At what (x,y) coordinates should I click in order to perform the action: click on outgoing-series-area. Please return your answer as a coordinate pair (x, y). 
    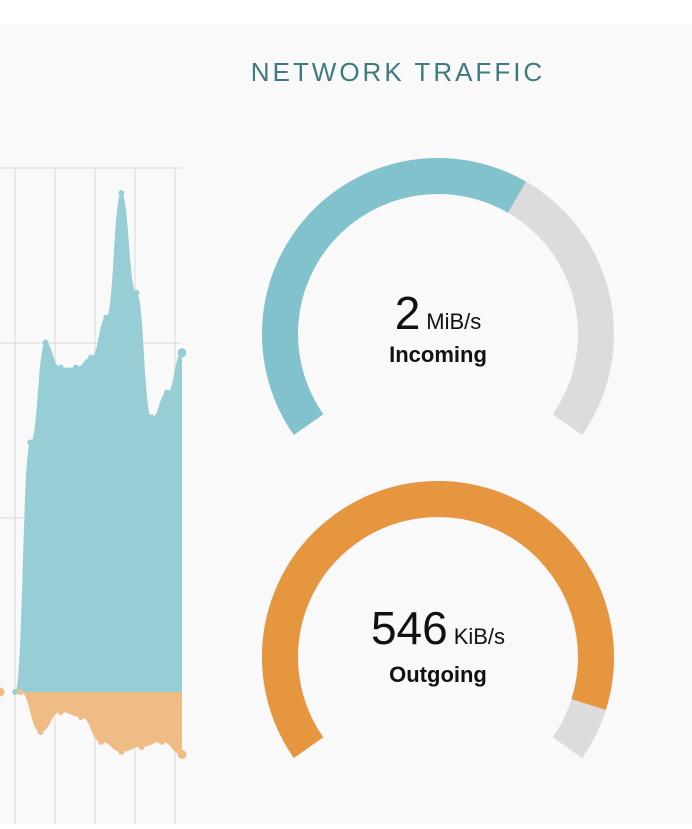
    Looking at the image, I should click on (91, 723).